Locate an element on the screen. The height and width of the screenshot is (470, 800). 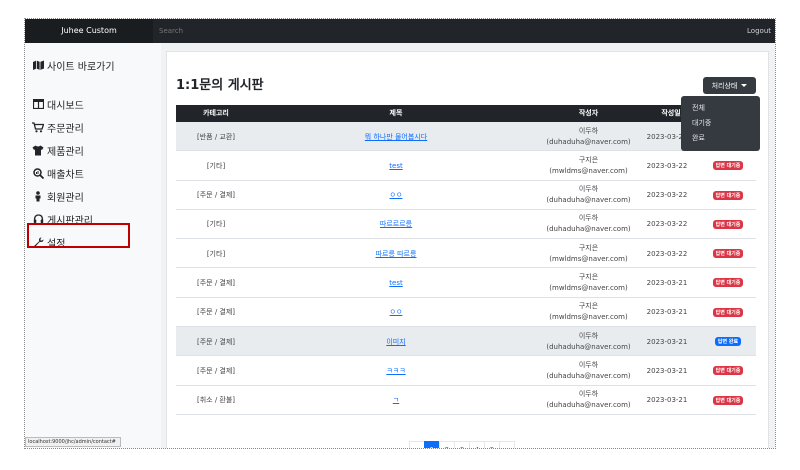
sidebar-item-dashboard: 대시보드 is located at coordinates (58, 104).